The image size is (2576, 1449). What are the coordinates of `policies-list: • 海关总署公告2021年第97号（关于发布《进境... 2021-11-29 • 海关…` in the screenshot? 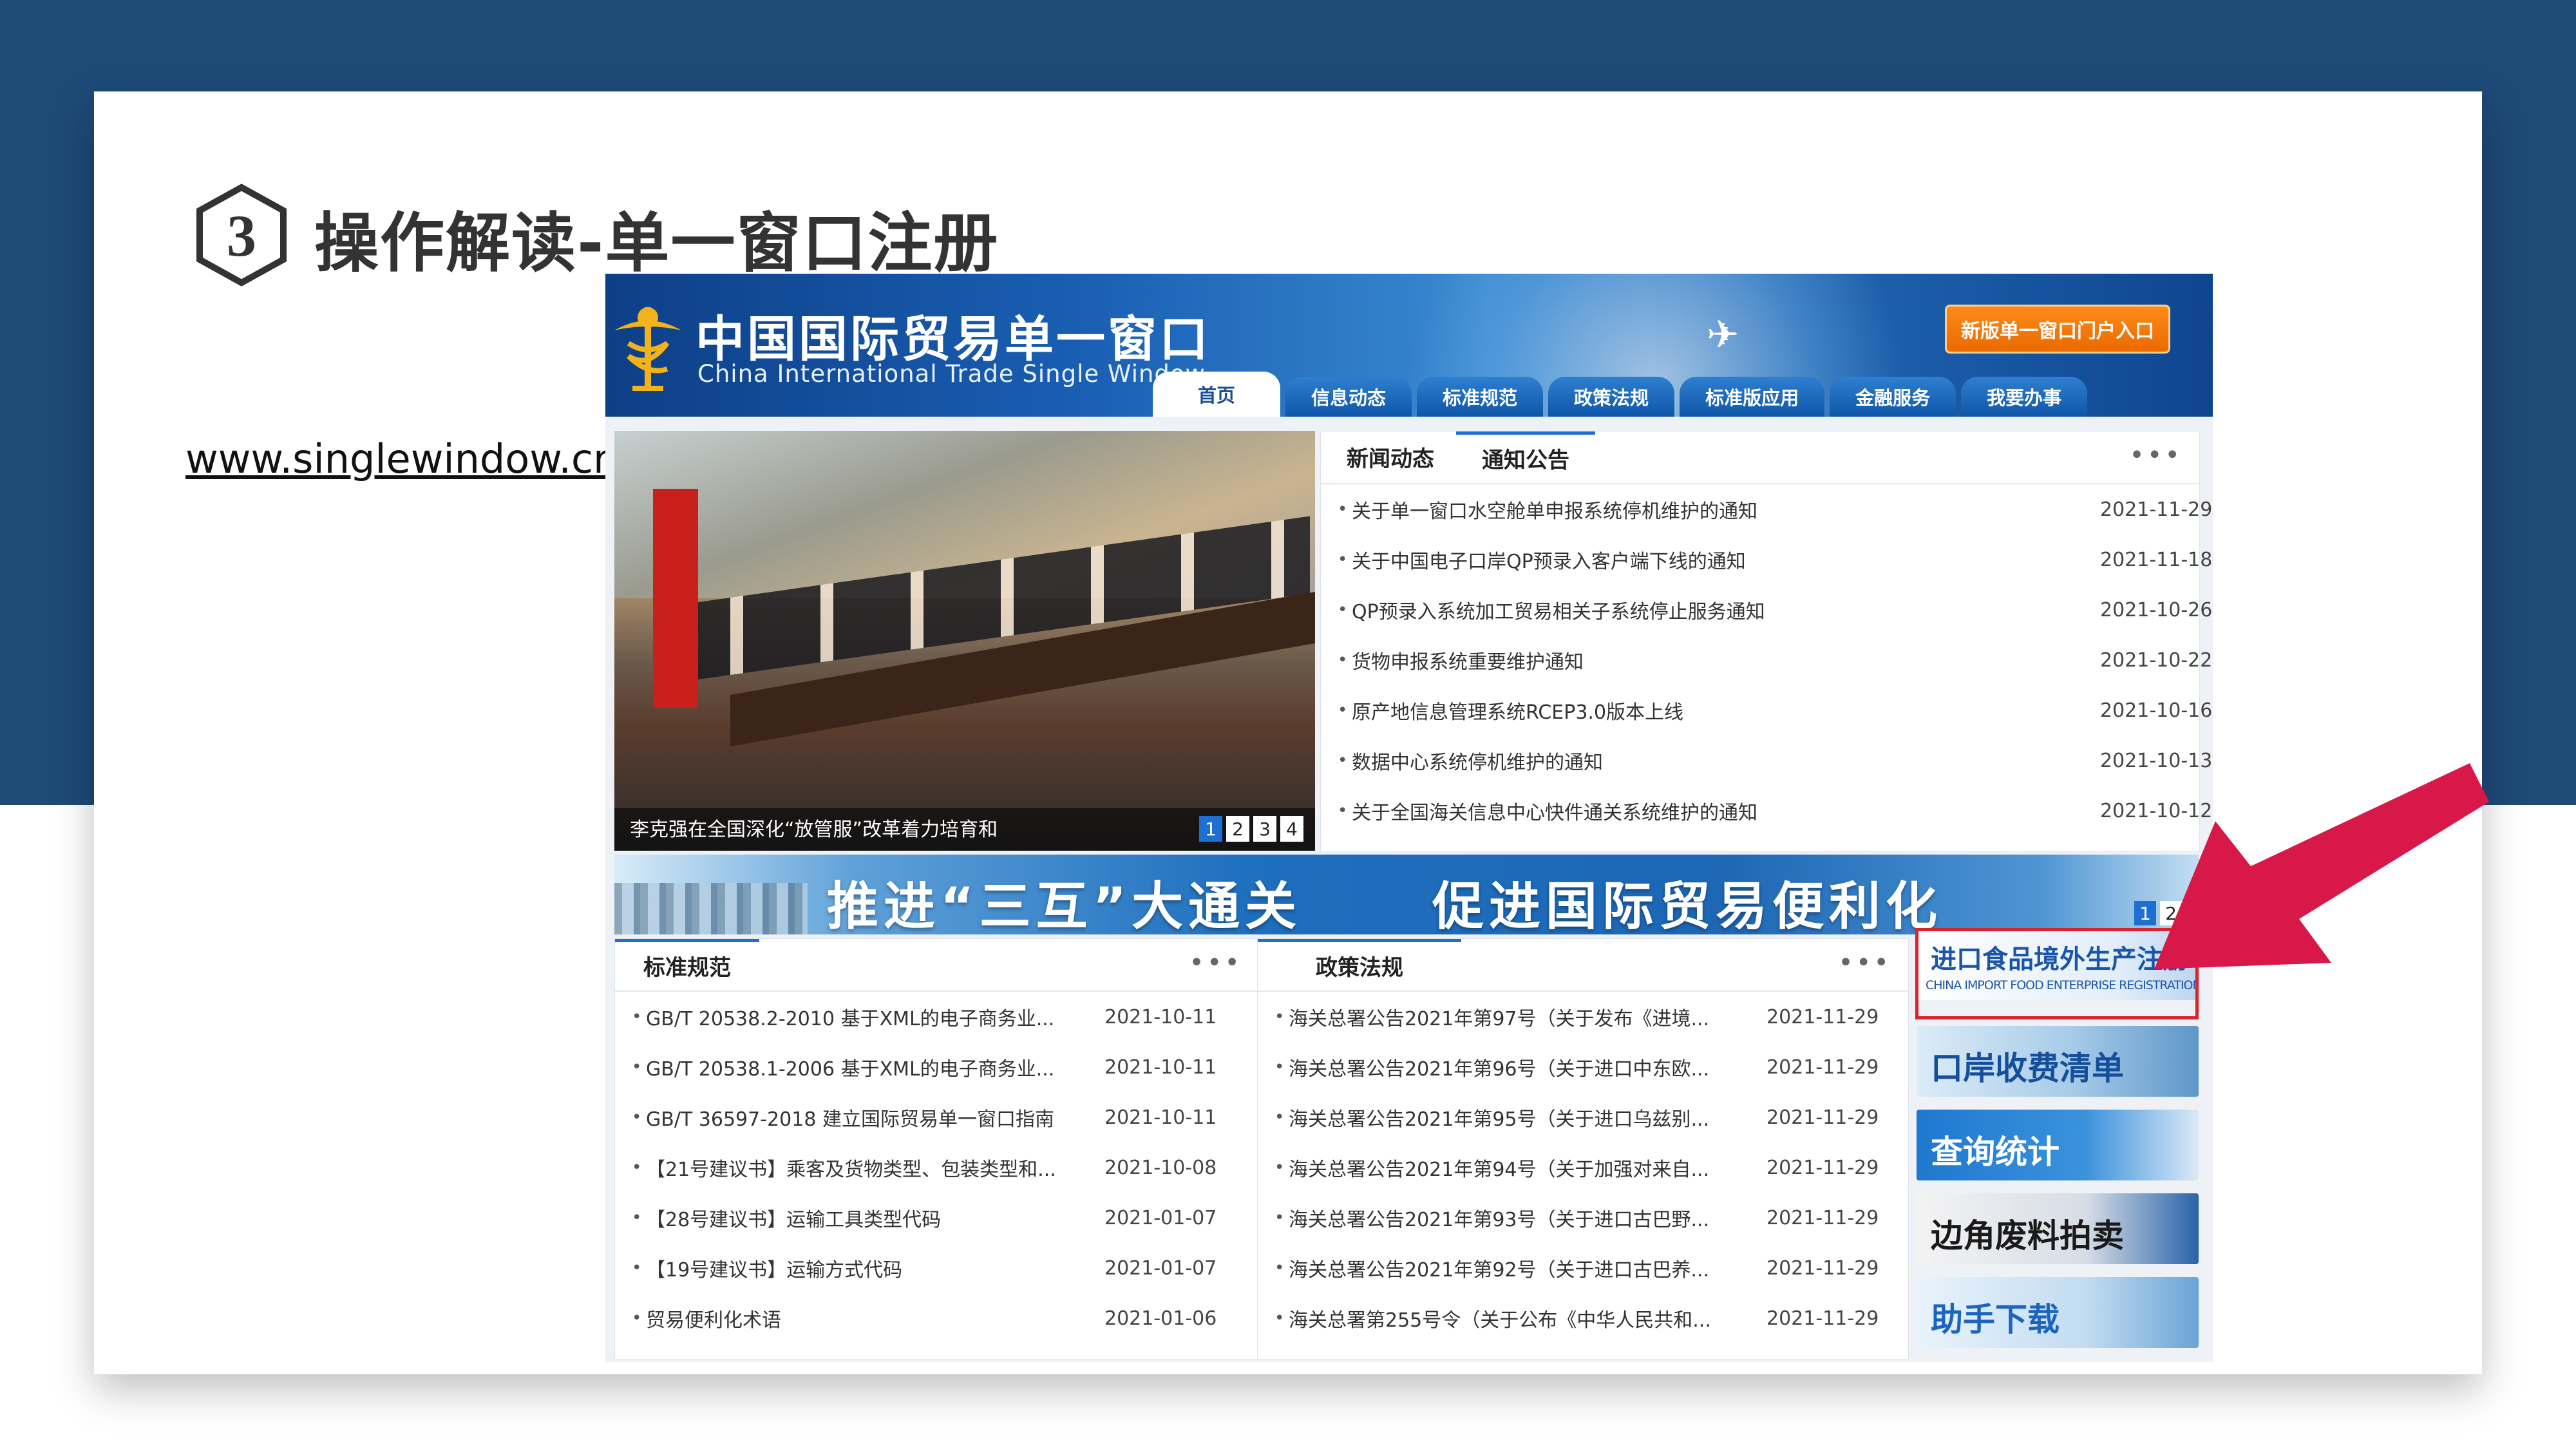 It's located at (1583, 1167).